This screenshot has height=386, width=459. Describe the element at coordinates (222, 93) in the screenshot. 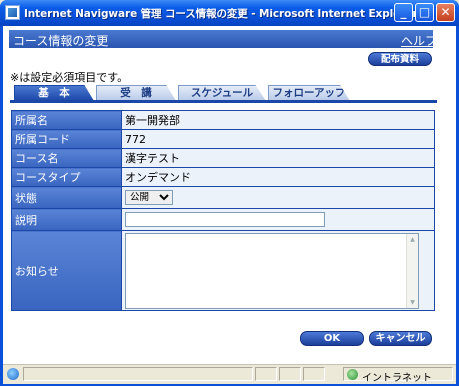

I see `tab-schedule: スケジュール` at that location.